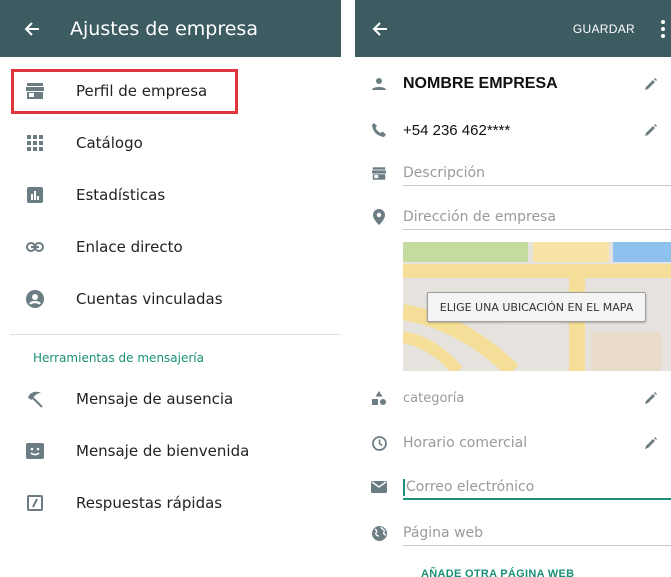  What do you see at coordinates (470, 487) in the screenshot?
I see `email-placeholder: Correo electrónico` at bounding box center [470, 487].